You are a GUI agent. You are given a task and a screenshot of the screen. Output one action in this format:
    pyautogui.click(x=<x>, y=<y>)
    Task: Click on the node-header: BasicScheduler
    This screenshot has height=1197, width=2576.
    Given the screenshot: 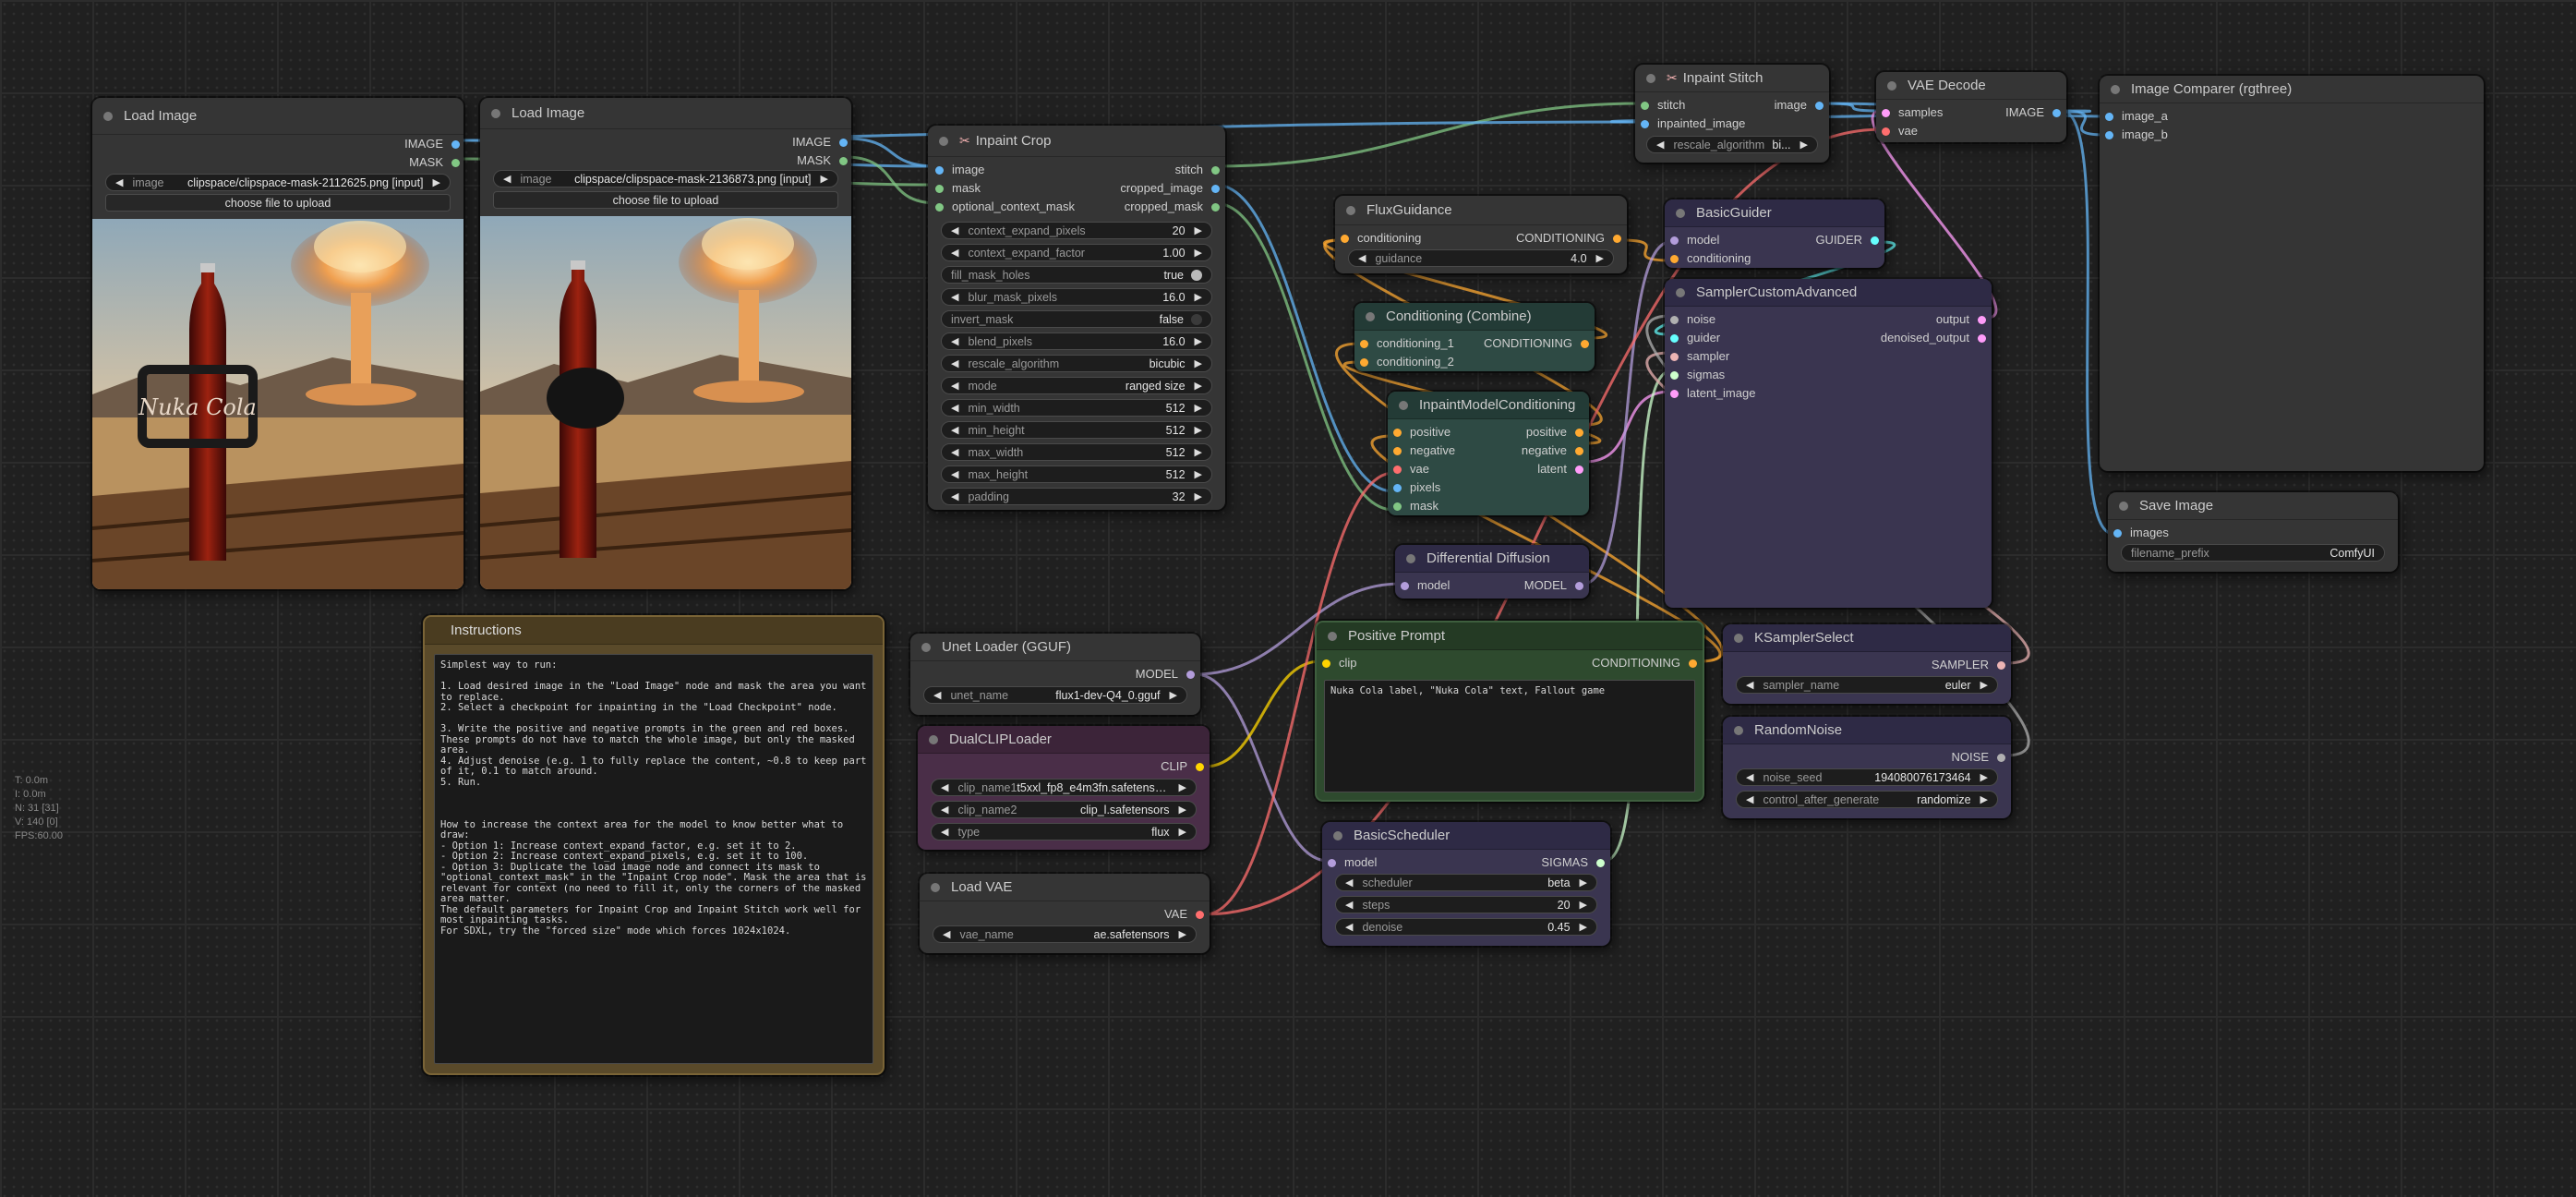 What is the action you would take?
    pyautogui.click(x=1466, y=836)
    